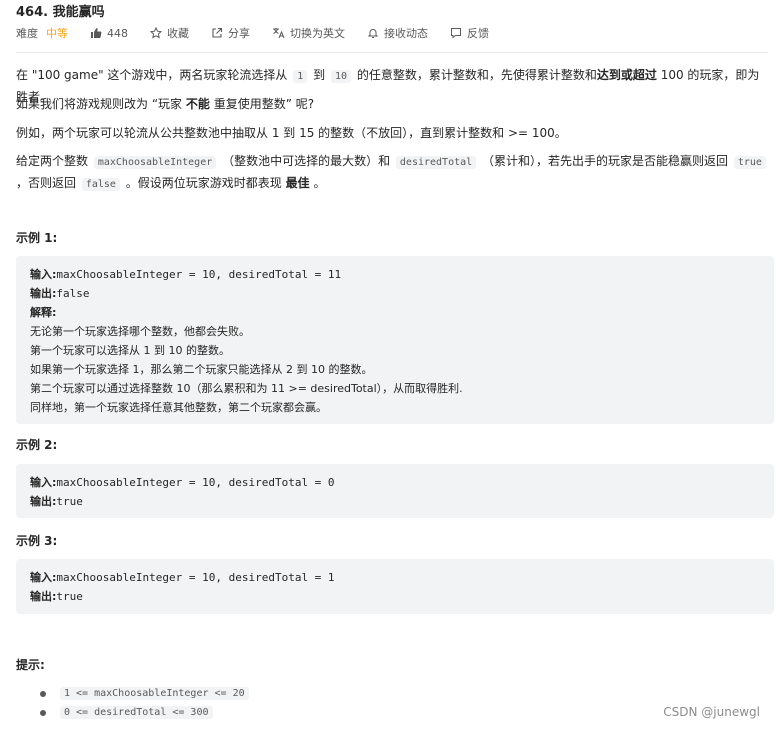  What do you see at coordinates (178, 407) in the screenshot?
I see `explain-line: 同样地，第一个玩家选择任意其他整数，第二个玩家都会赢。` at bounding box center [178, 407].